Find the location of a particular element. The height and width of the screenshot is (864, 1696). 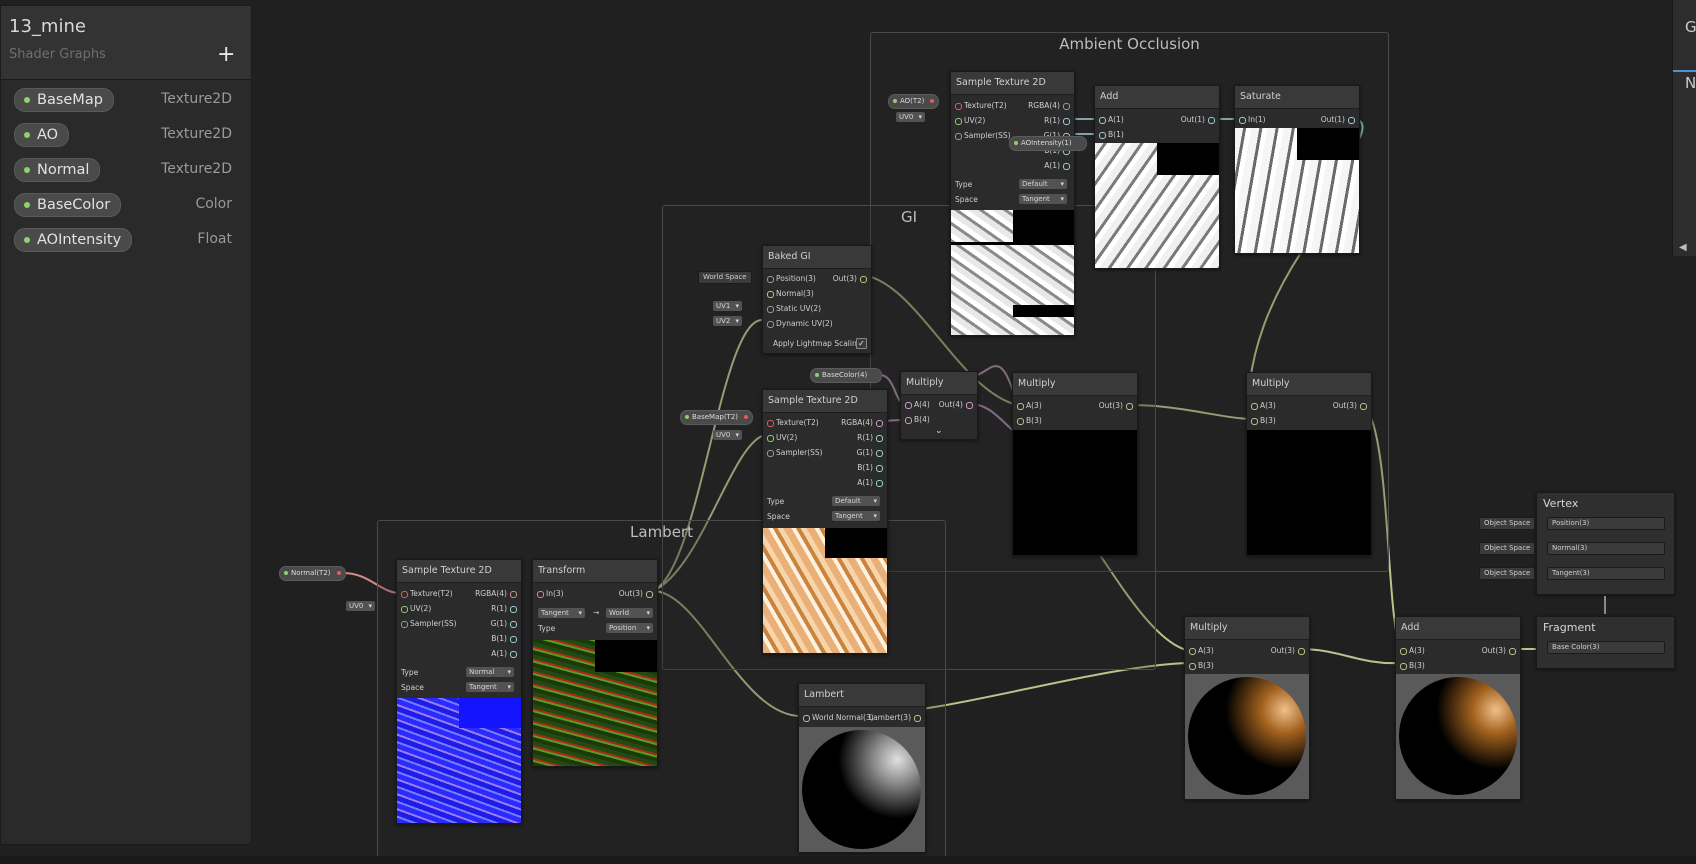

property-node-aointensity: AOIntensity(1) is located at coordinates (1048, 143).